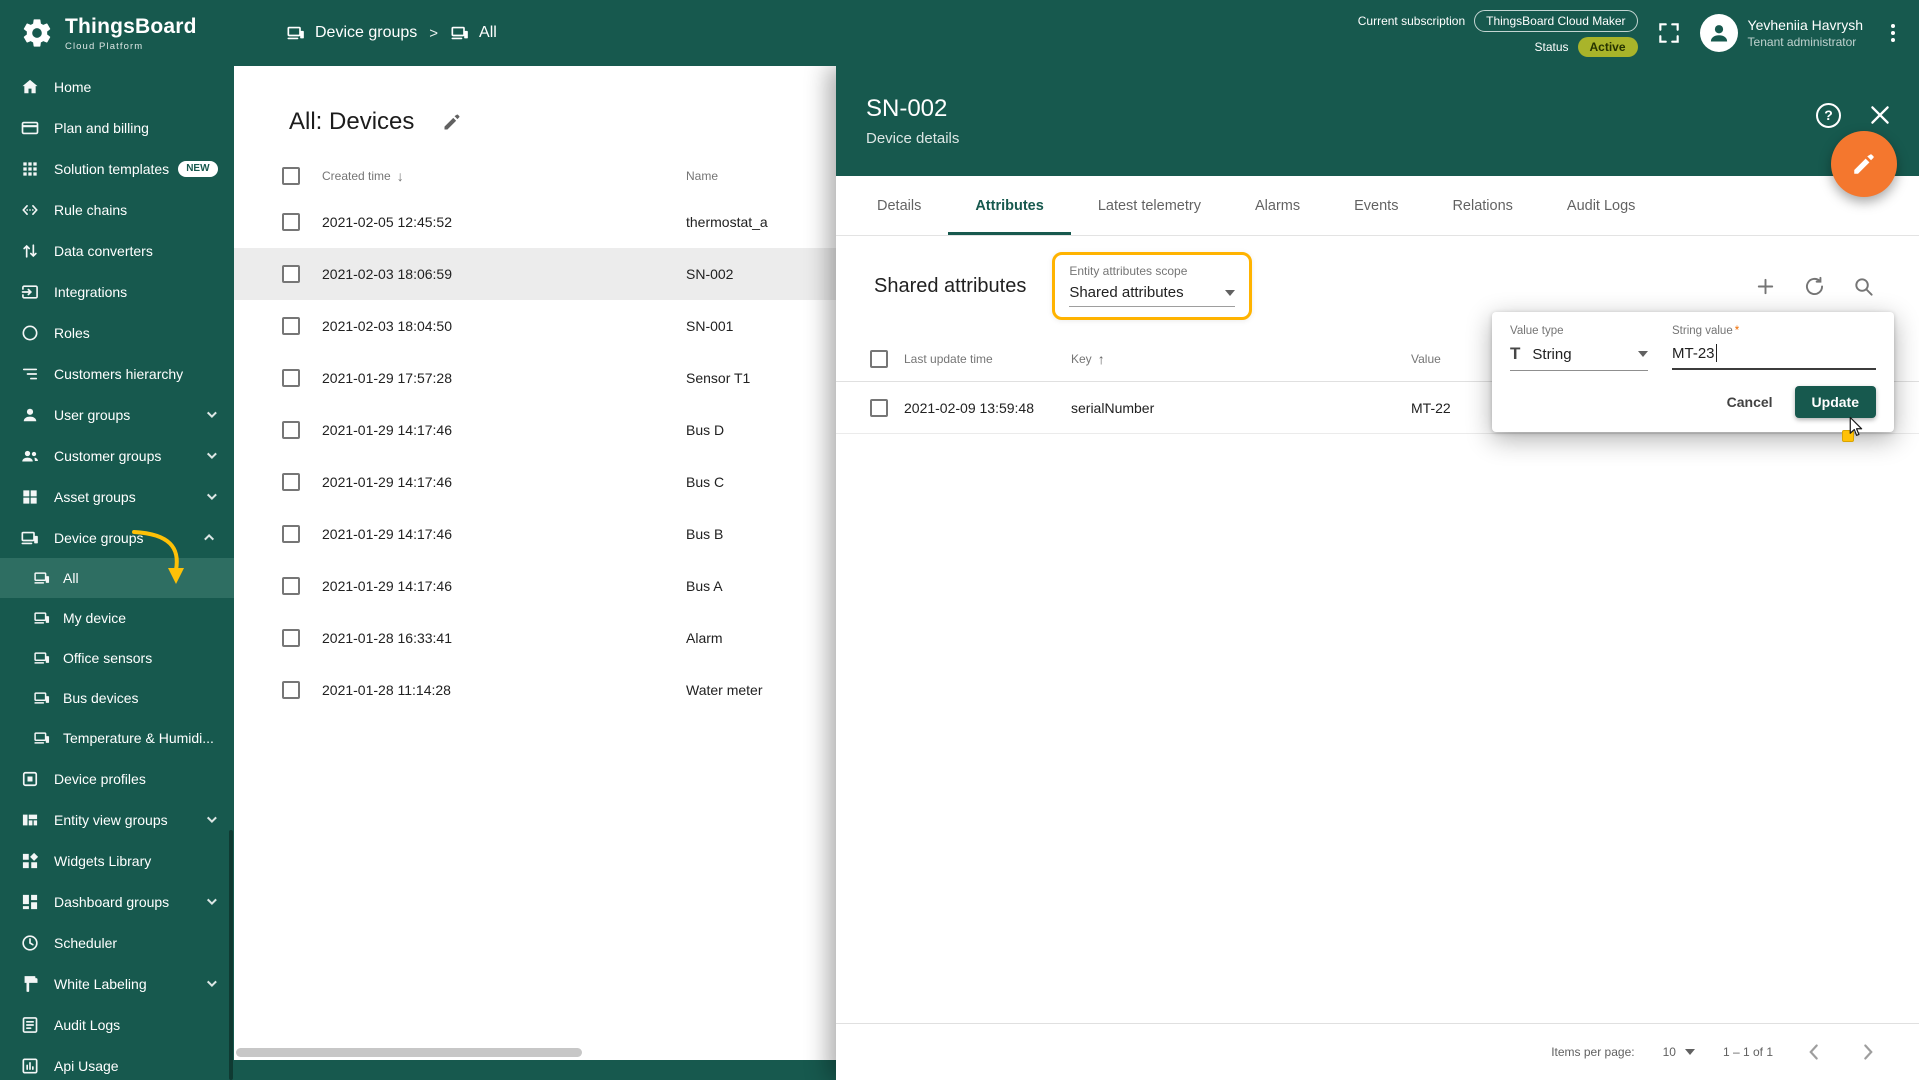  Describe the element at coordinates (1277, 205) in the screenshot. I see `tab-alarms: Alarms` at that location.